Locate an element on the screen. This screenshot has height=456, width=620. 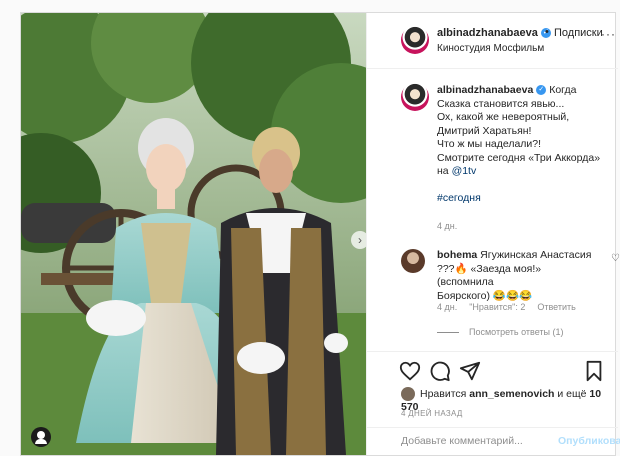
location-link: Киностудия Мосфильм is located at coordinates (490, 48).